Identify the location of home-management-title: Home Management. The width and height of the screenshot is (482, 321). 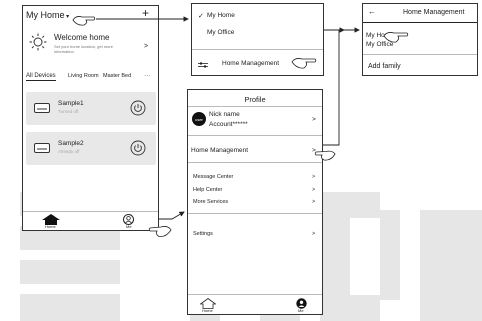
(434, 12).